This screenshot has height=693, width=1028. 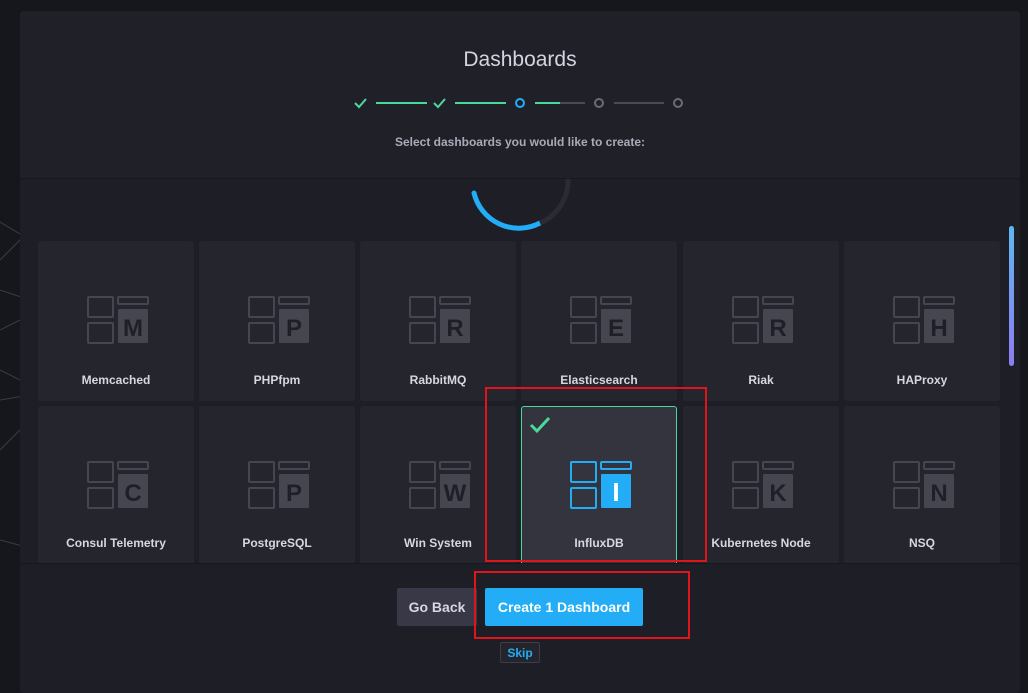 I want to click on dashboard-card-postgresql: P PostgreSQL, so click(x=277, y=486).